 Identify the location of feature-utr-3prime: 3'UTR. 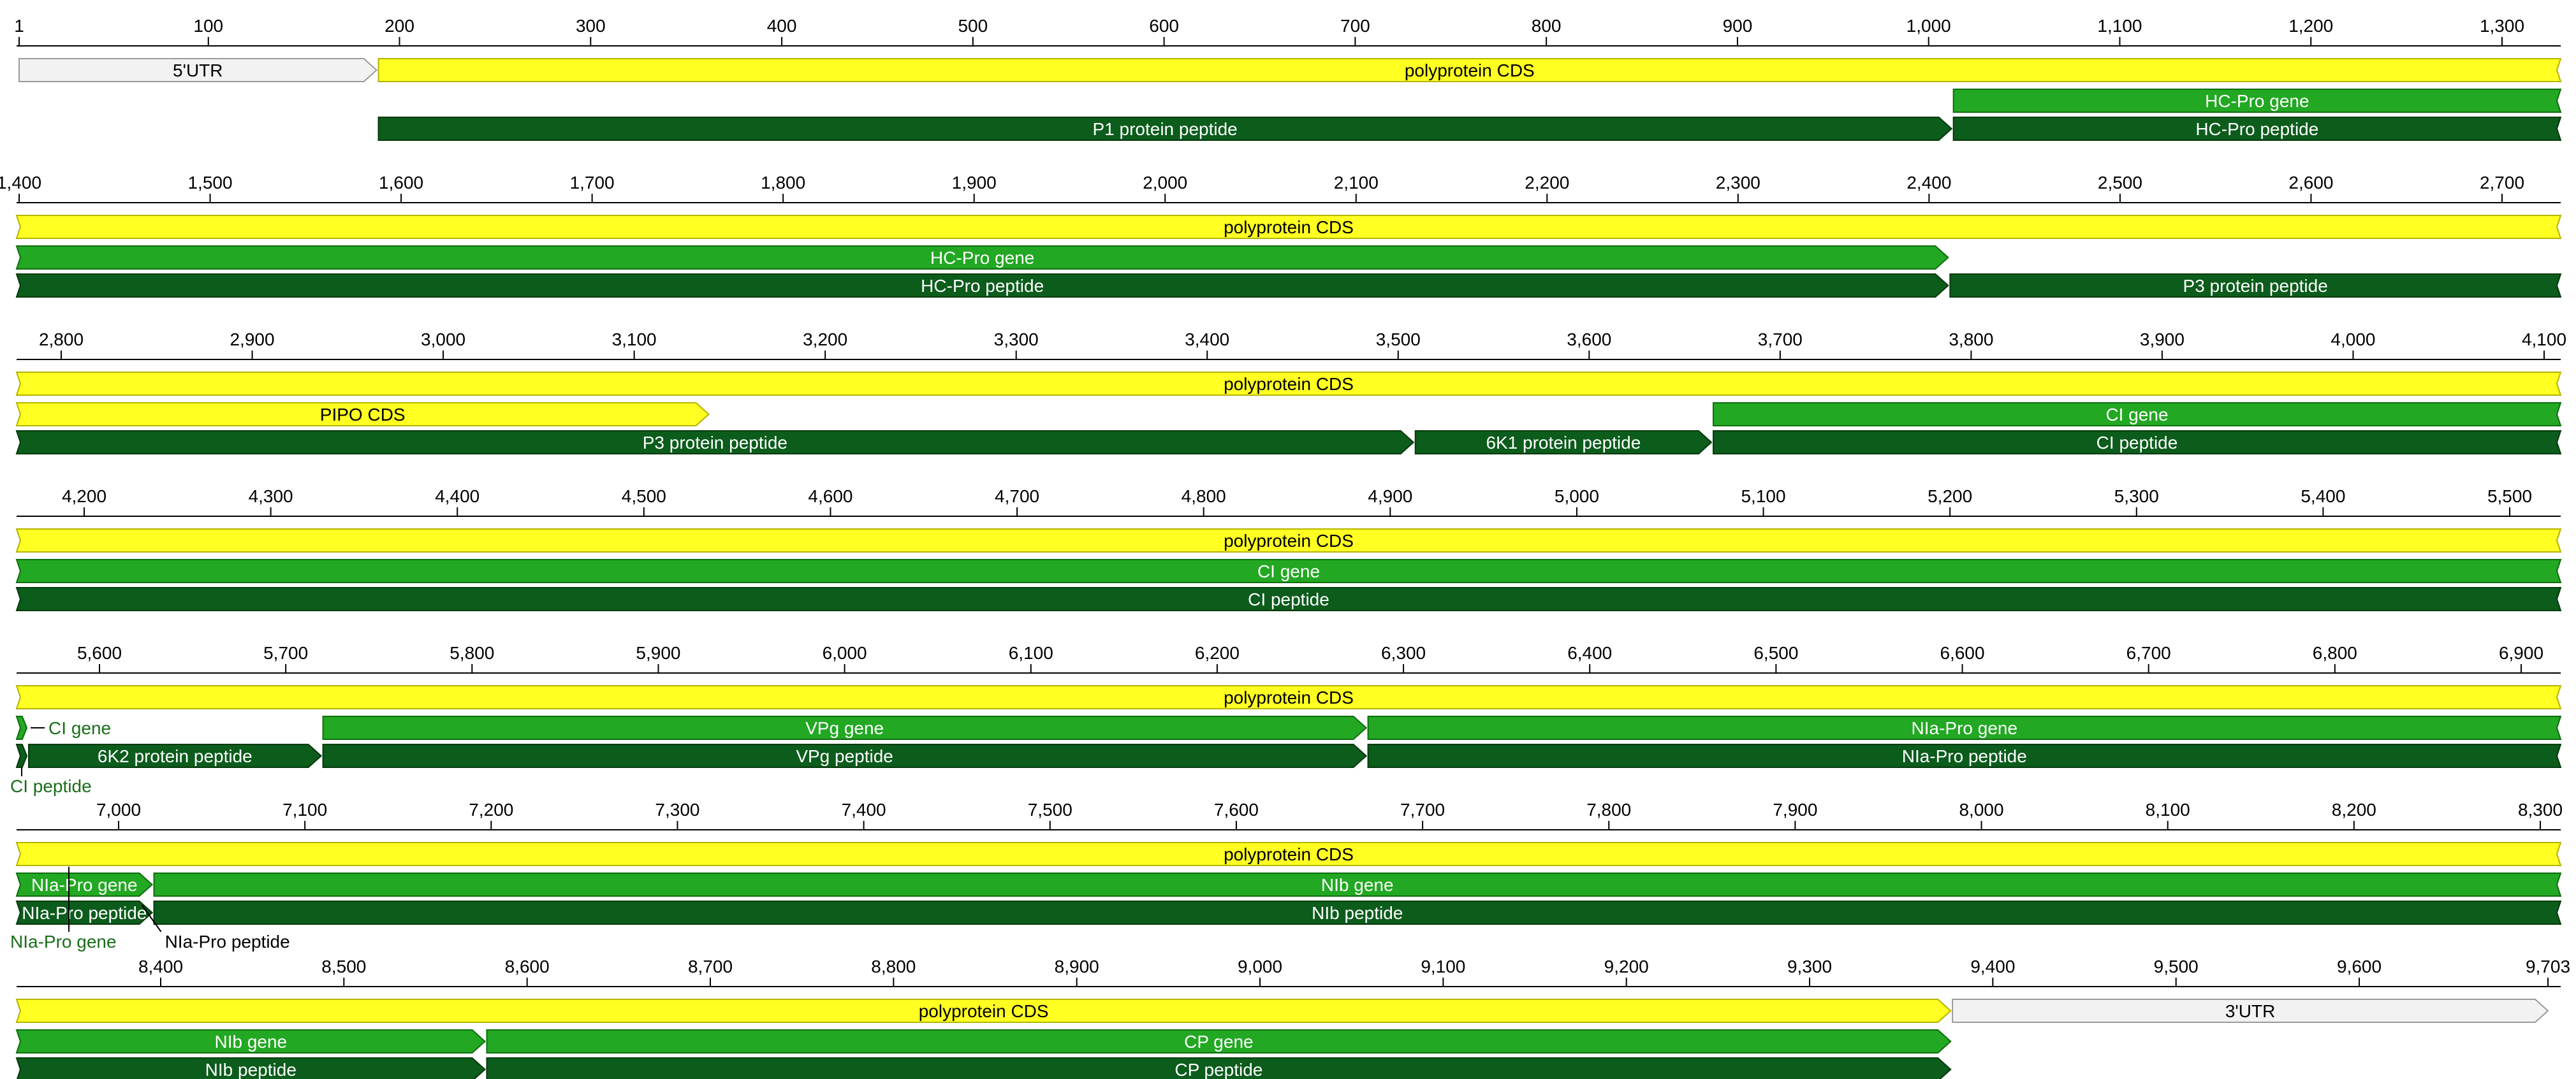
(2250, 1011).